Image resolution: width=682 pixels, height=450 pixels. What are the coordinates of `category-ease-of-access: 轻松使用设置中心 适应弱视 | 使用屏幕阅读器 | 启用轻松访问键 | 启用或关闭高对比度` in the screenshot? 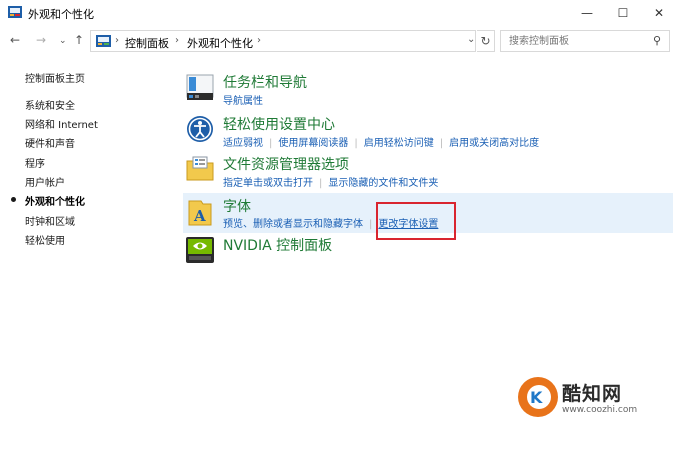 It's located at (428, 131).